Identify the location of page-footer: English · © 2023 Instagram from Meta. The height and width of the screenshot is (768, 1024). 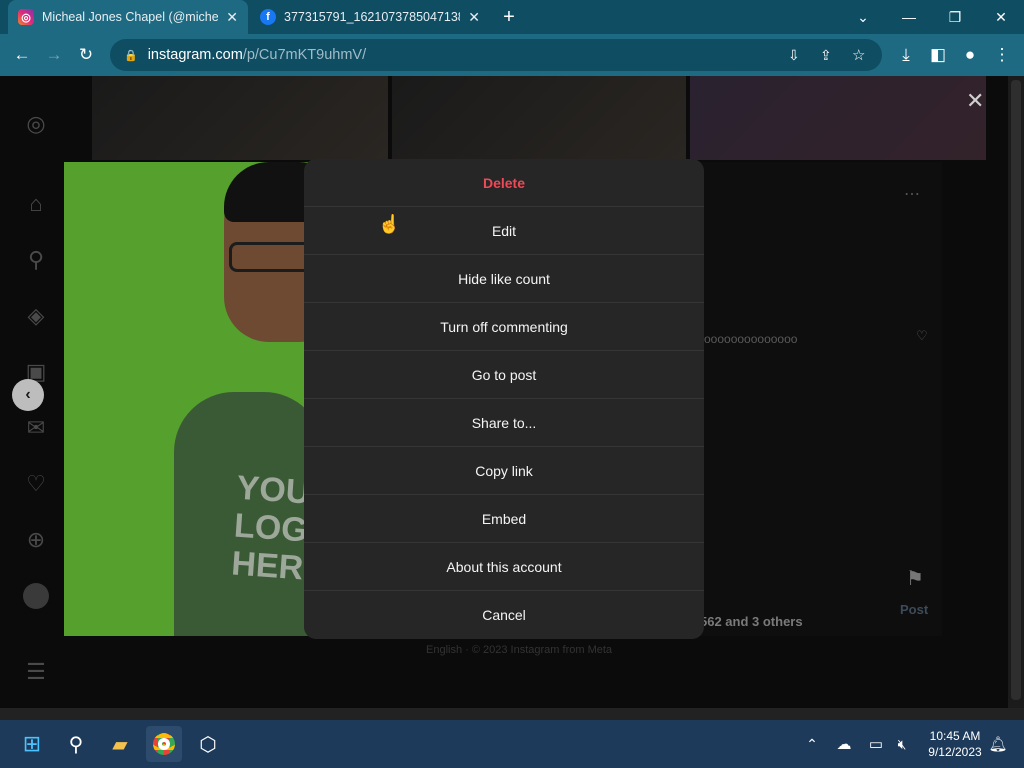
(519, 650).